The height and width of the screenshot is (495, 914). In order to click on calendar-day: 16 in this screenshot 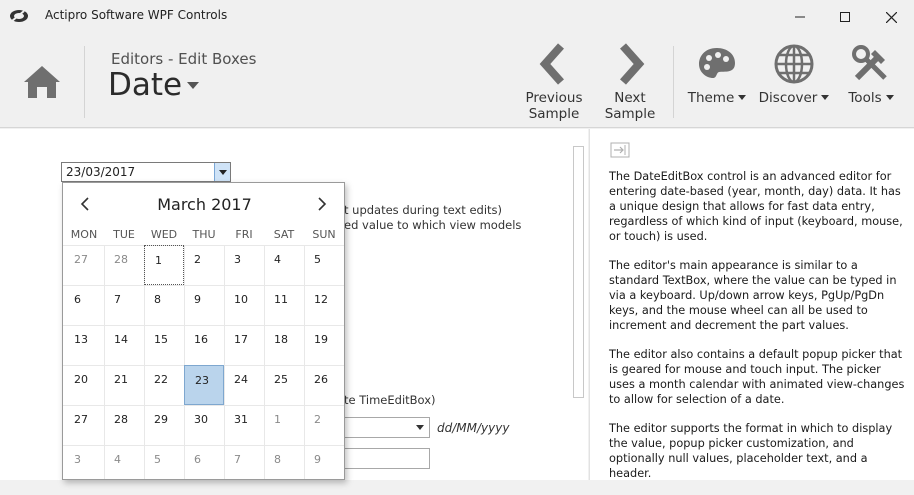, I will do `click(204, 345)`.